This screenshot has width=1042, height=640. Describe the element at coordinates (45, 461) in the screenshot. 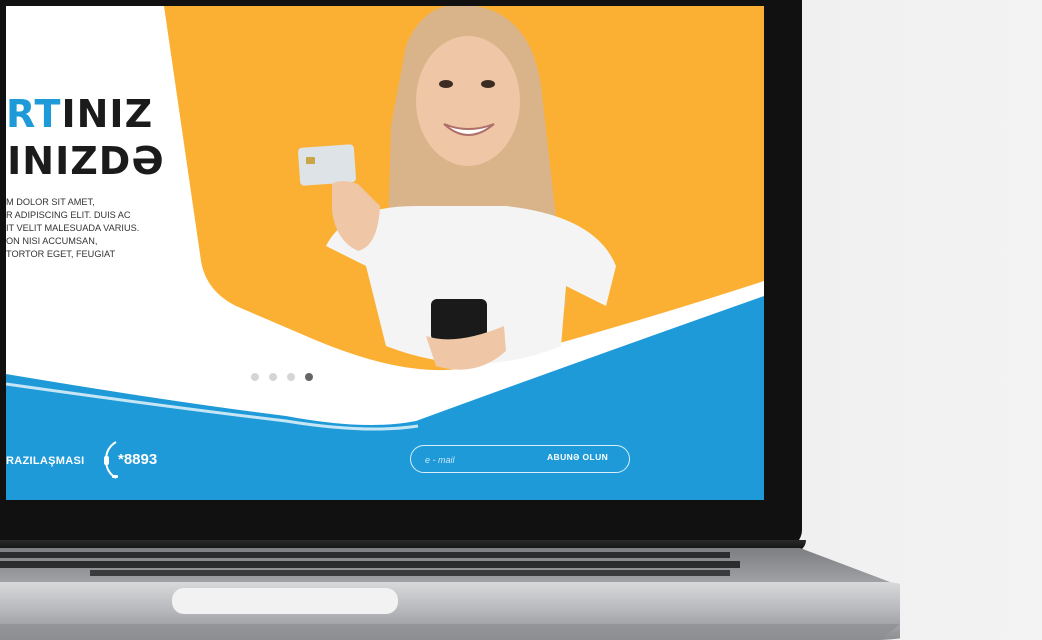

I see `agreement-link: RAZILAŞMASI` at that location.